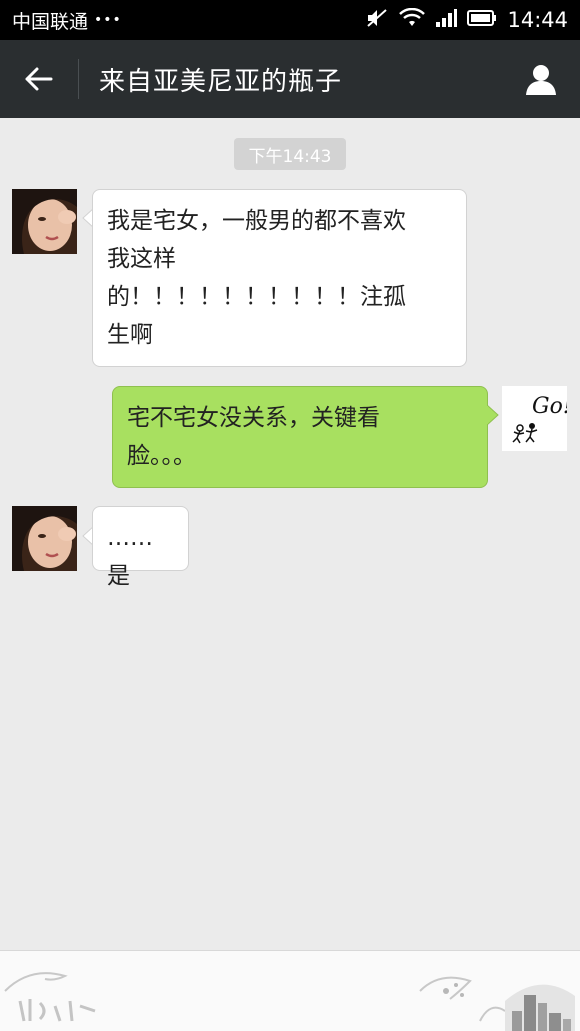 This screenshot has height=1031, width=580. I want to click on header-divider, so click(78, 79).